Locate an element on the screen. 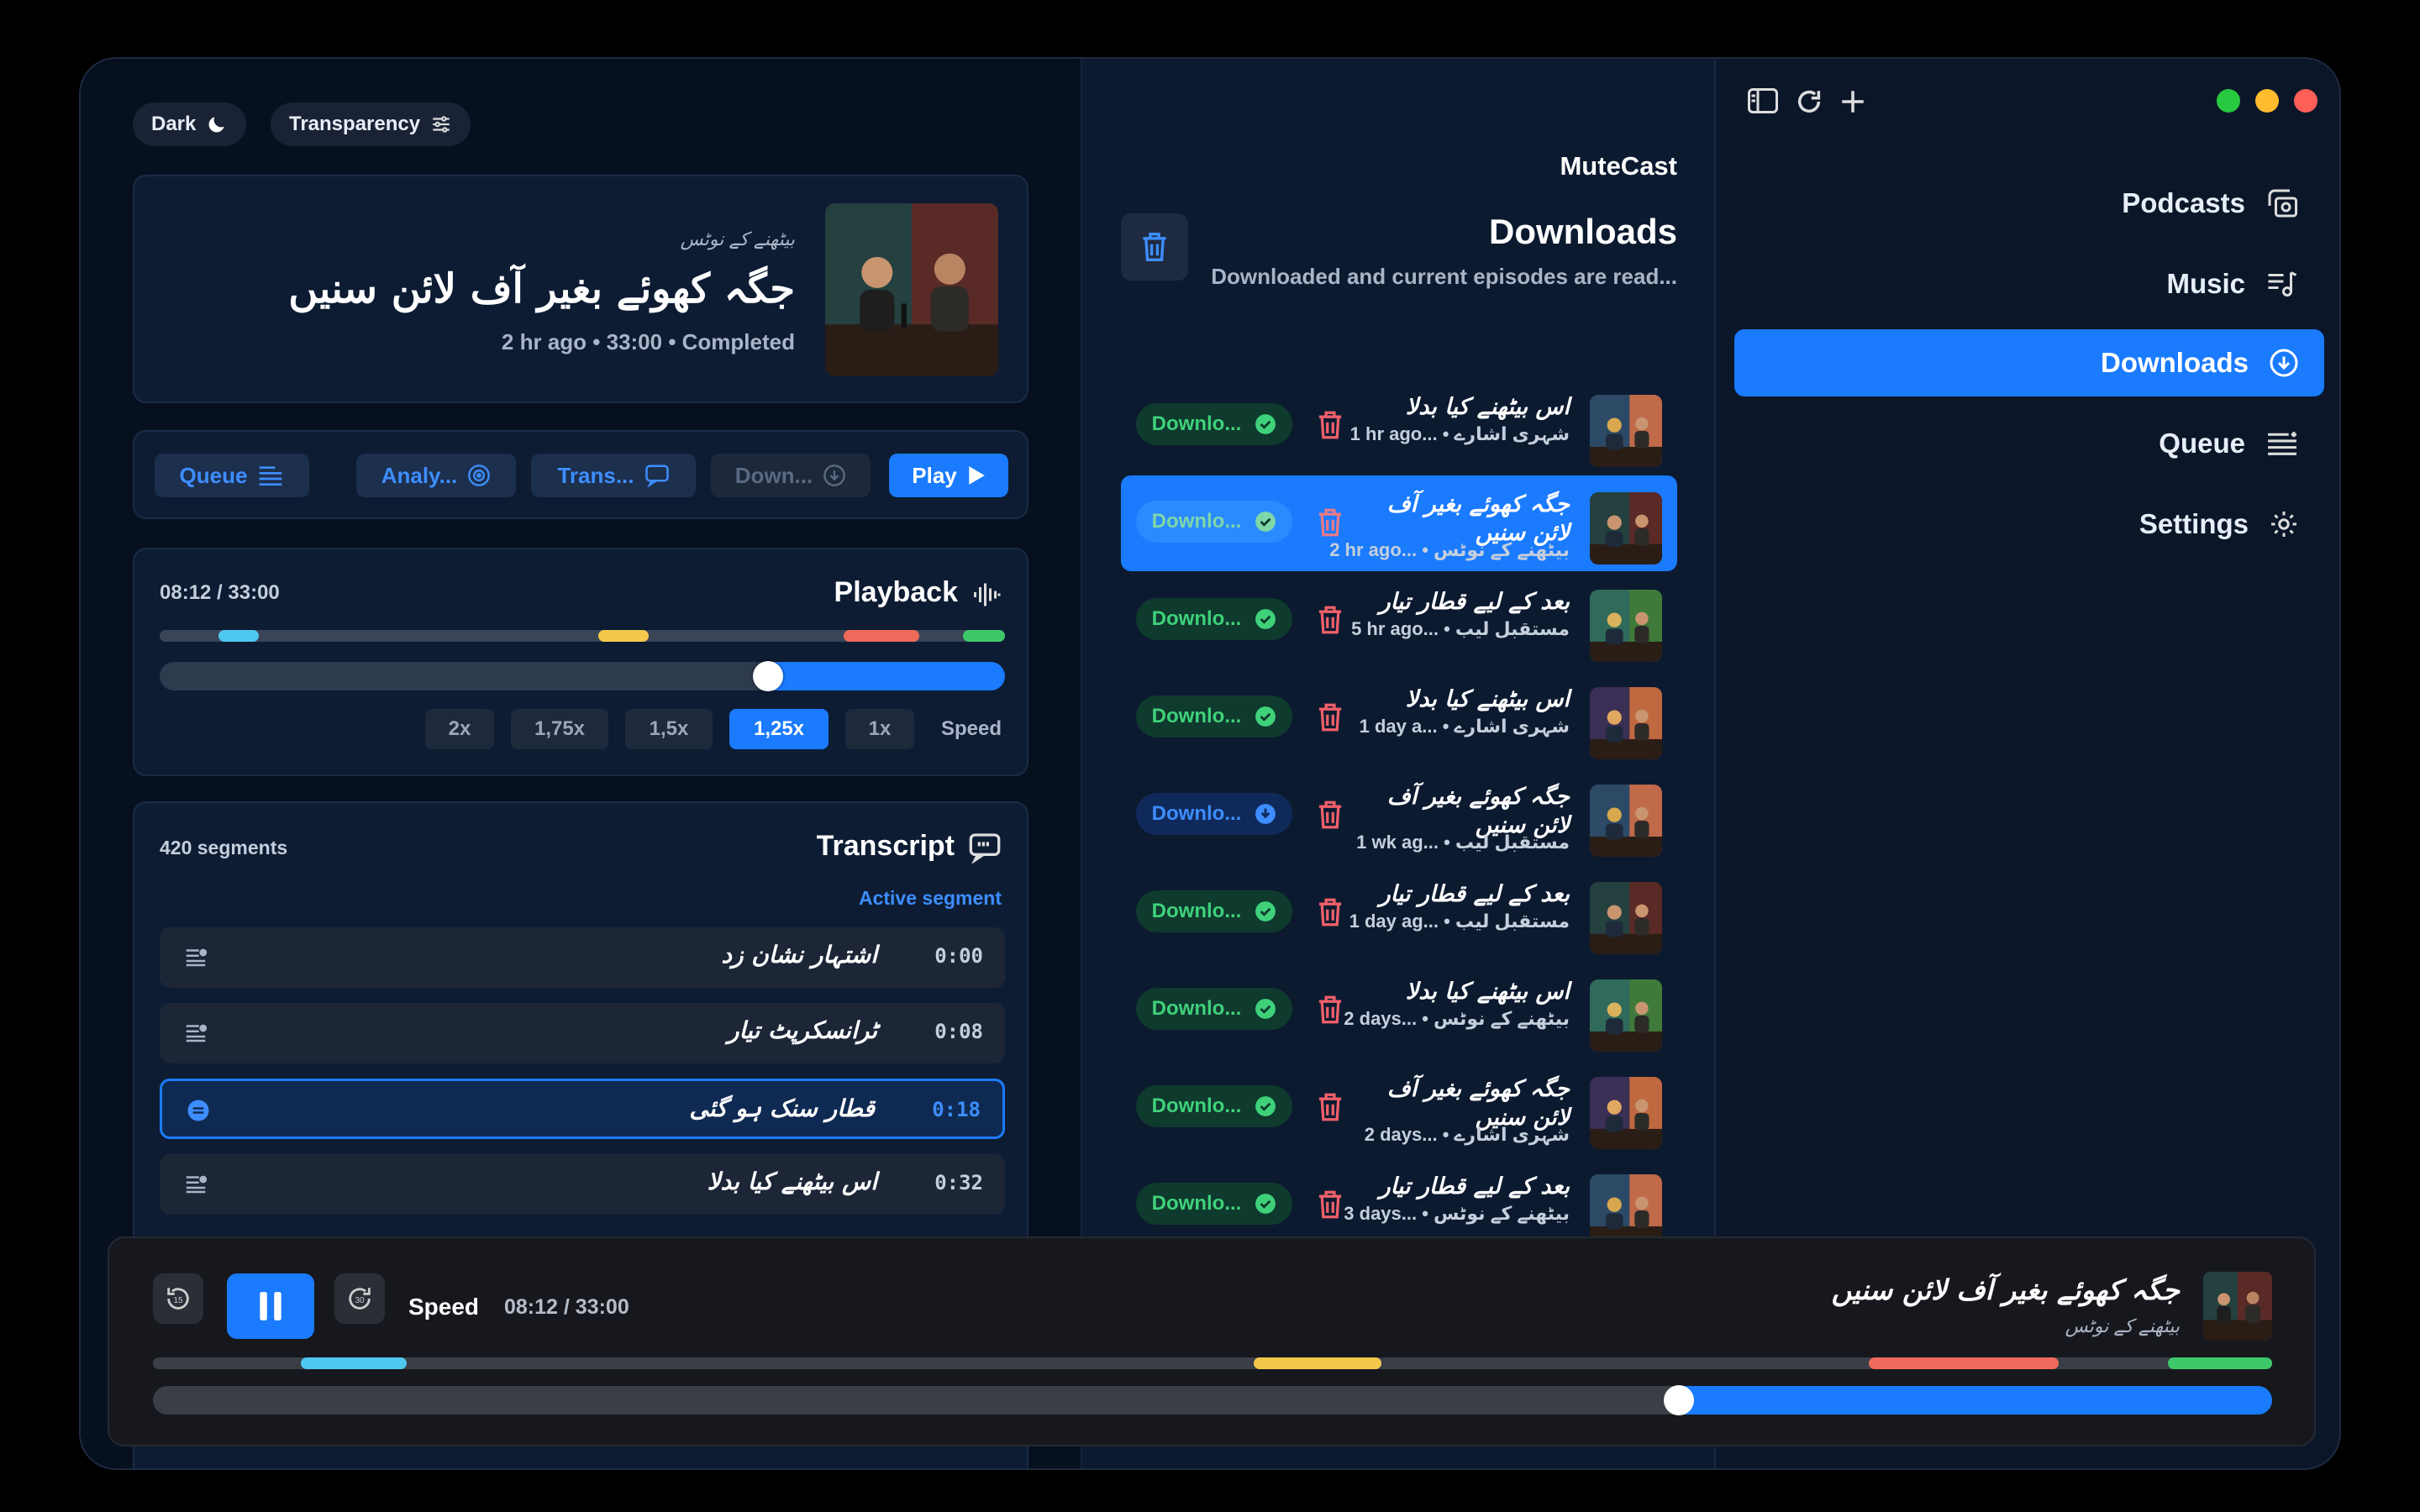  active-segment-link: Active segment is located at coordinates (931, 898).